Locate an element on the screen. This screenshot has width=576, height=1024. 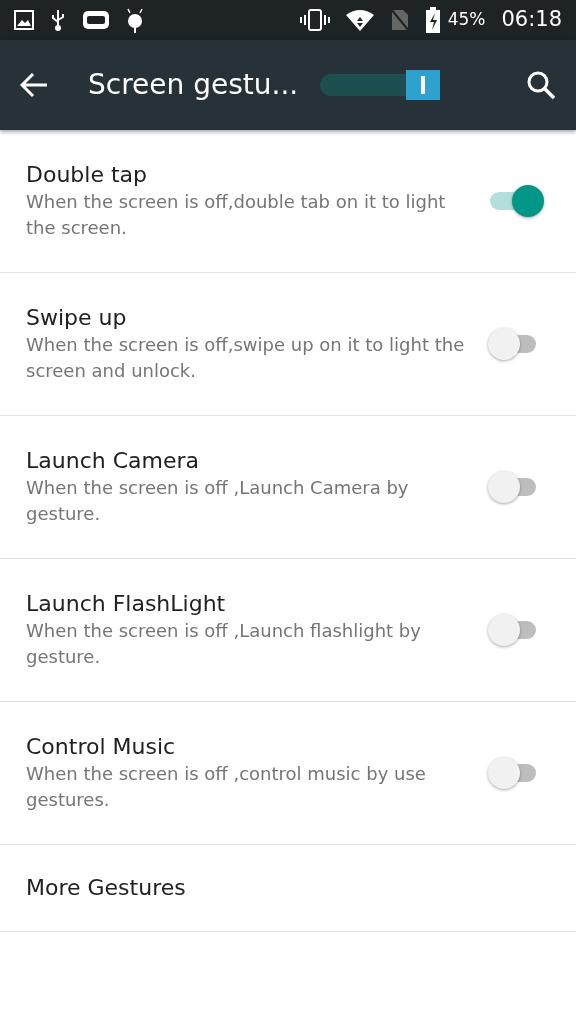
setting-description: When the screen is off ,Launch Camera by gesture. is located at coordinates (218, 501).